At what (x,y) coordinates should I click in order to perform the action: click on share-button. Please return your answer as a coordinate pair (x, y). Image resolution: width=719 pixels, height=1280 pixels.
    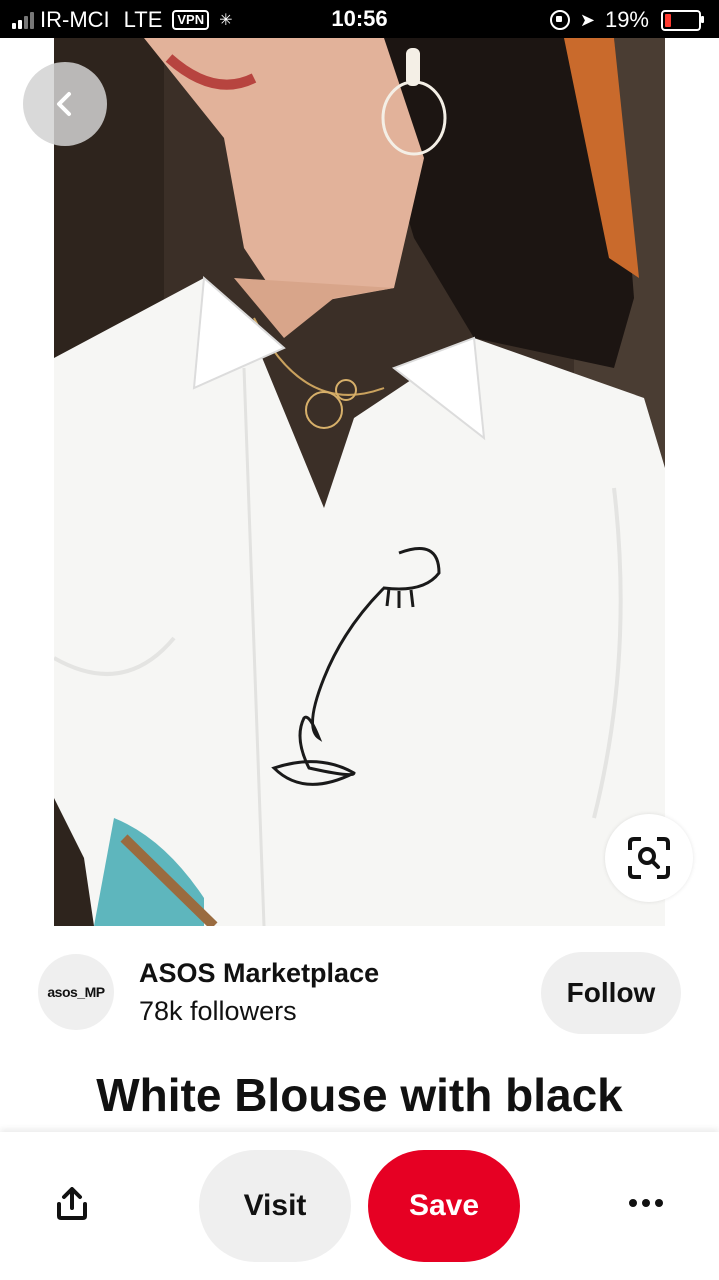
    Looking at the image, I should click on (72, 1204).